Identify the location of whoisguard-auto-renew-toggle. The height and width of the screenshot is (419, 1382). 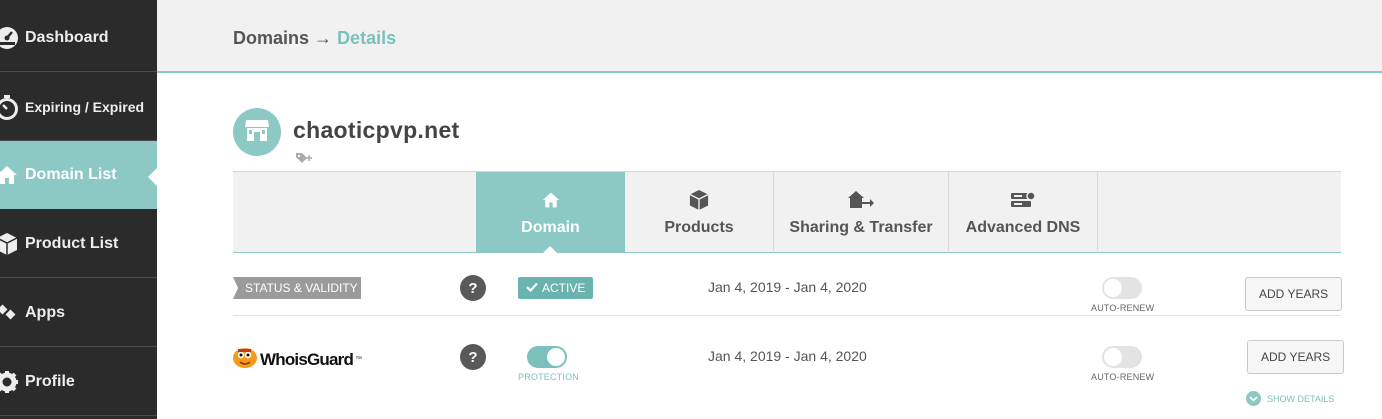
(1122, 357).